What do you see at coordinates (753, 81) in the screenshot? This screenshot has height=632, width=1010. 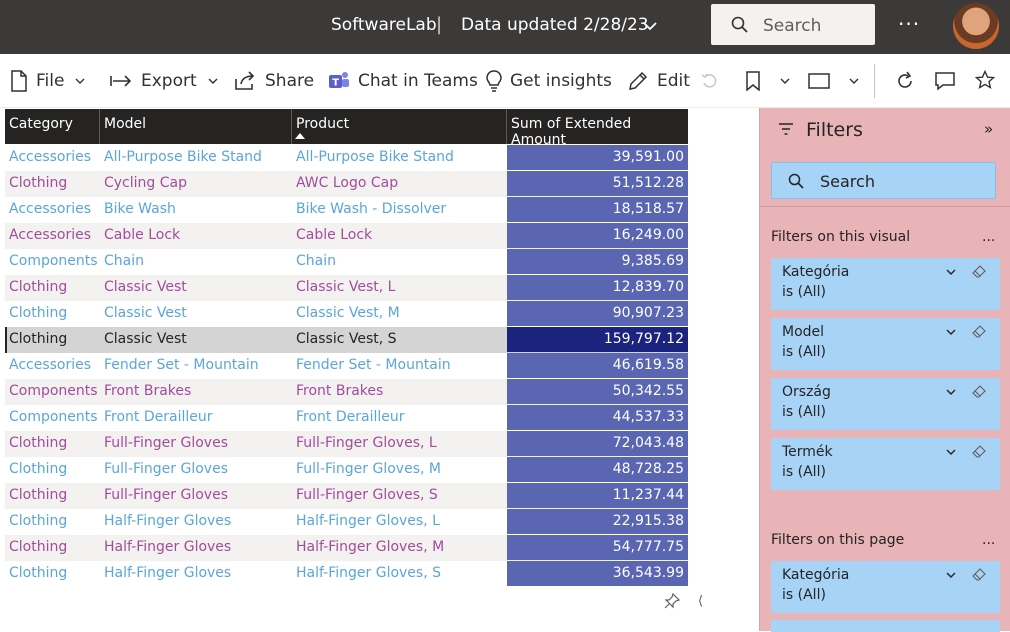 I see `bookmark-icon` at bounding box center [753, 81].